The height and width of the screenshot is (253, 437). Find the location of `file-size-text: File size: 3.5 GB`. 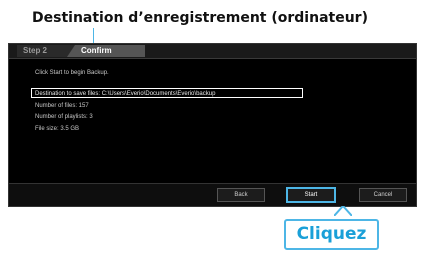

file-size-text: File size: 3.5 GB is located at coordinates (57, 129).